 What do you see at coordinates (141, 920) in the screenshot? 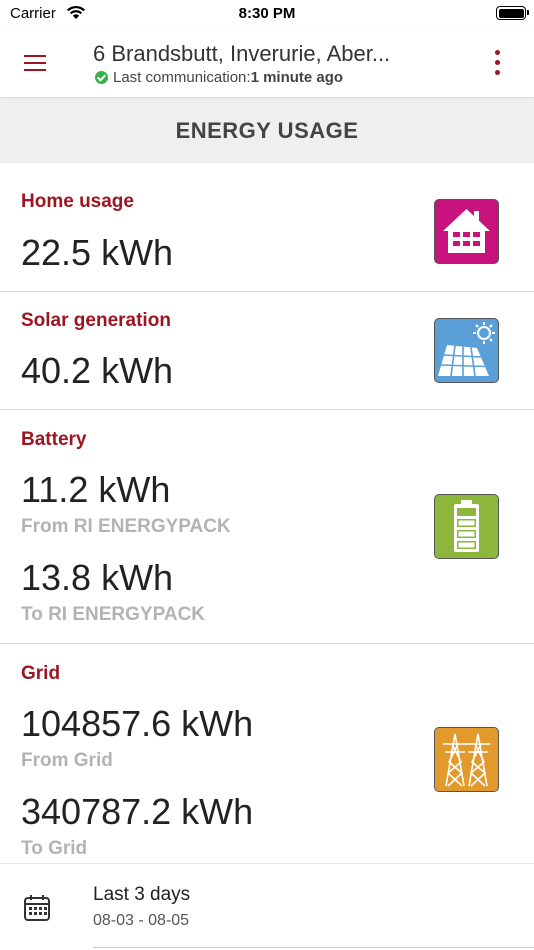
I see `date-range-value: 08-03 - 08-05` at bounding box center [141, 920].